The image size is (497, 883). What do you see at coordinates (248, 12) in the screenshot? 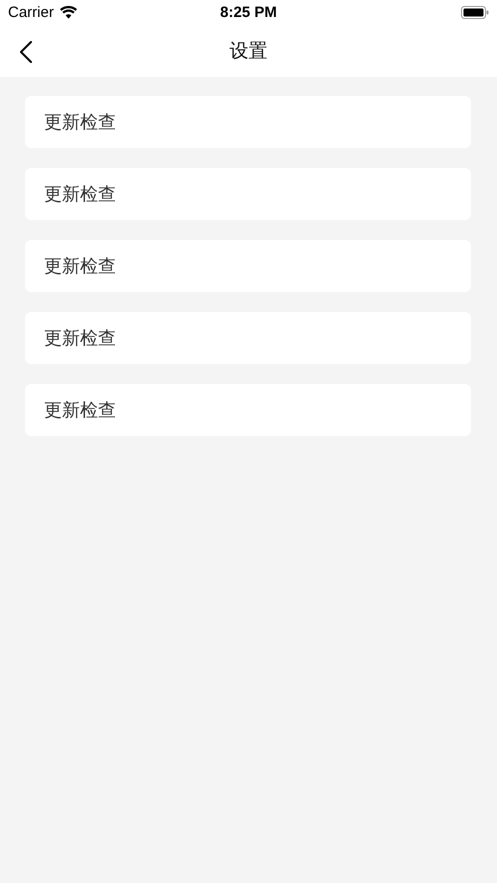
I see `status-time: 8:25 PM` at bounding box center [248, 12].